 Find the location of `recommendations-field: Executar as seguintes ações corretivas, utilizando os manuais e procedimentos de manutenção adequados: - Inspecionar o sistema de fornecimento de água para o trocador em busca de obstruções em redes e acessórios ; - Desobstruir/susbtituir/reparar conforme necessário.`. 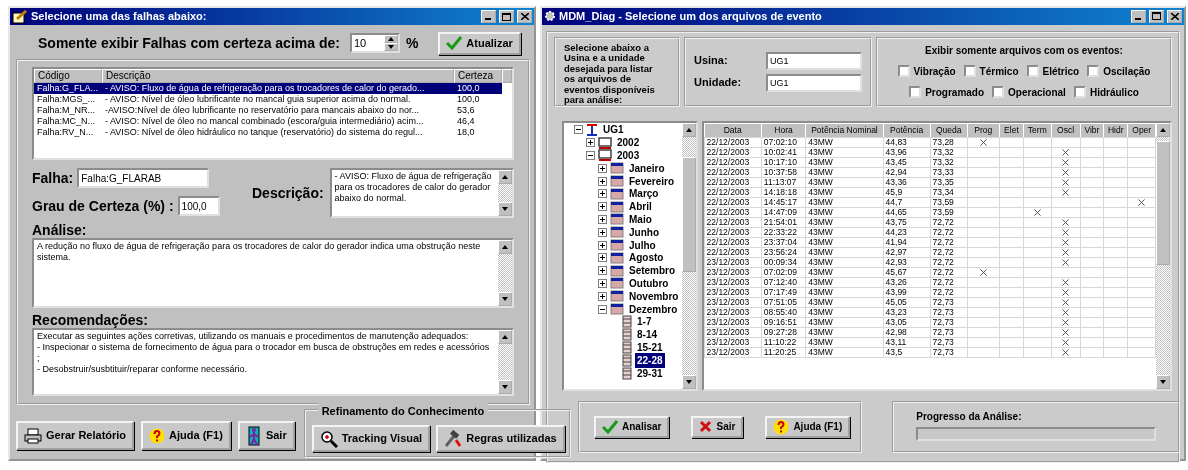

recommendations-field: Executar as seguintes ações corretivas, utilizando os manuais e procedimentos de manutenção adequados: - Inspecionar o sistema de fornecimento de água para o trocador em busca de obstruções em redes e acessórios ; - Desobstruir/susbtituir/reparar conforme necessário. is located at coordinates (273, 362).